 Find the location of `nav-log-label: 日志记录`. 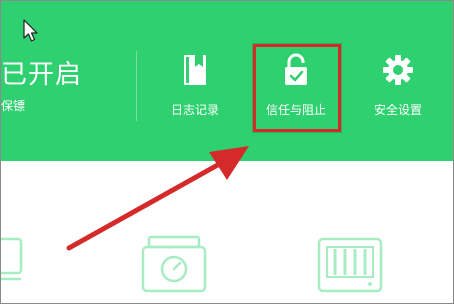

nav-log-label: 日志记录 is located at coordinates (194, 110).